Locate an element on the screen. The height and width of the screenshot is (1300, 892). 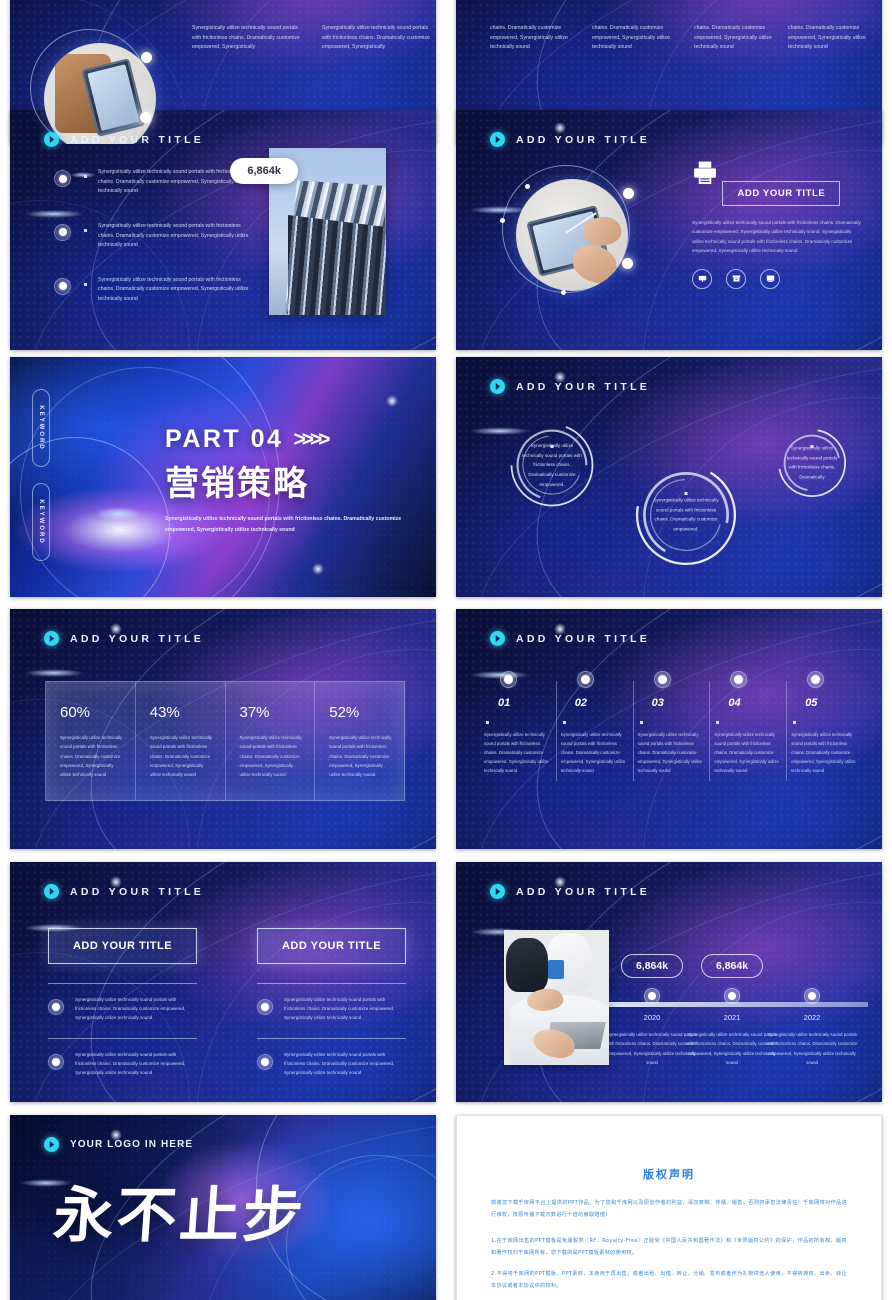
stat-value: 60% is located at coordinates (75, 712).